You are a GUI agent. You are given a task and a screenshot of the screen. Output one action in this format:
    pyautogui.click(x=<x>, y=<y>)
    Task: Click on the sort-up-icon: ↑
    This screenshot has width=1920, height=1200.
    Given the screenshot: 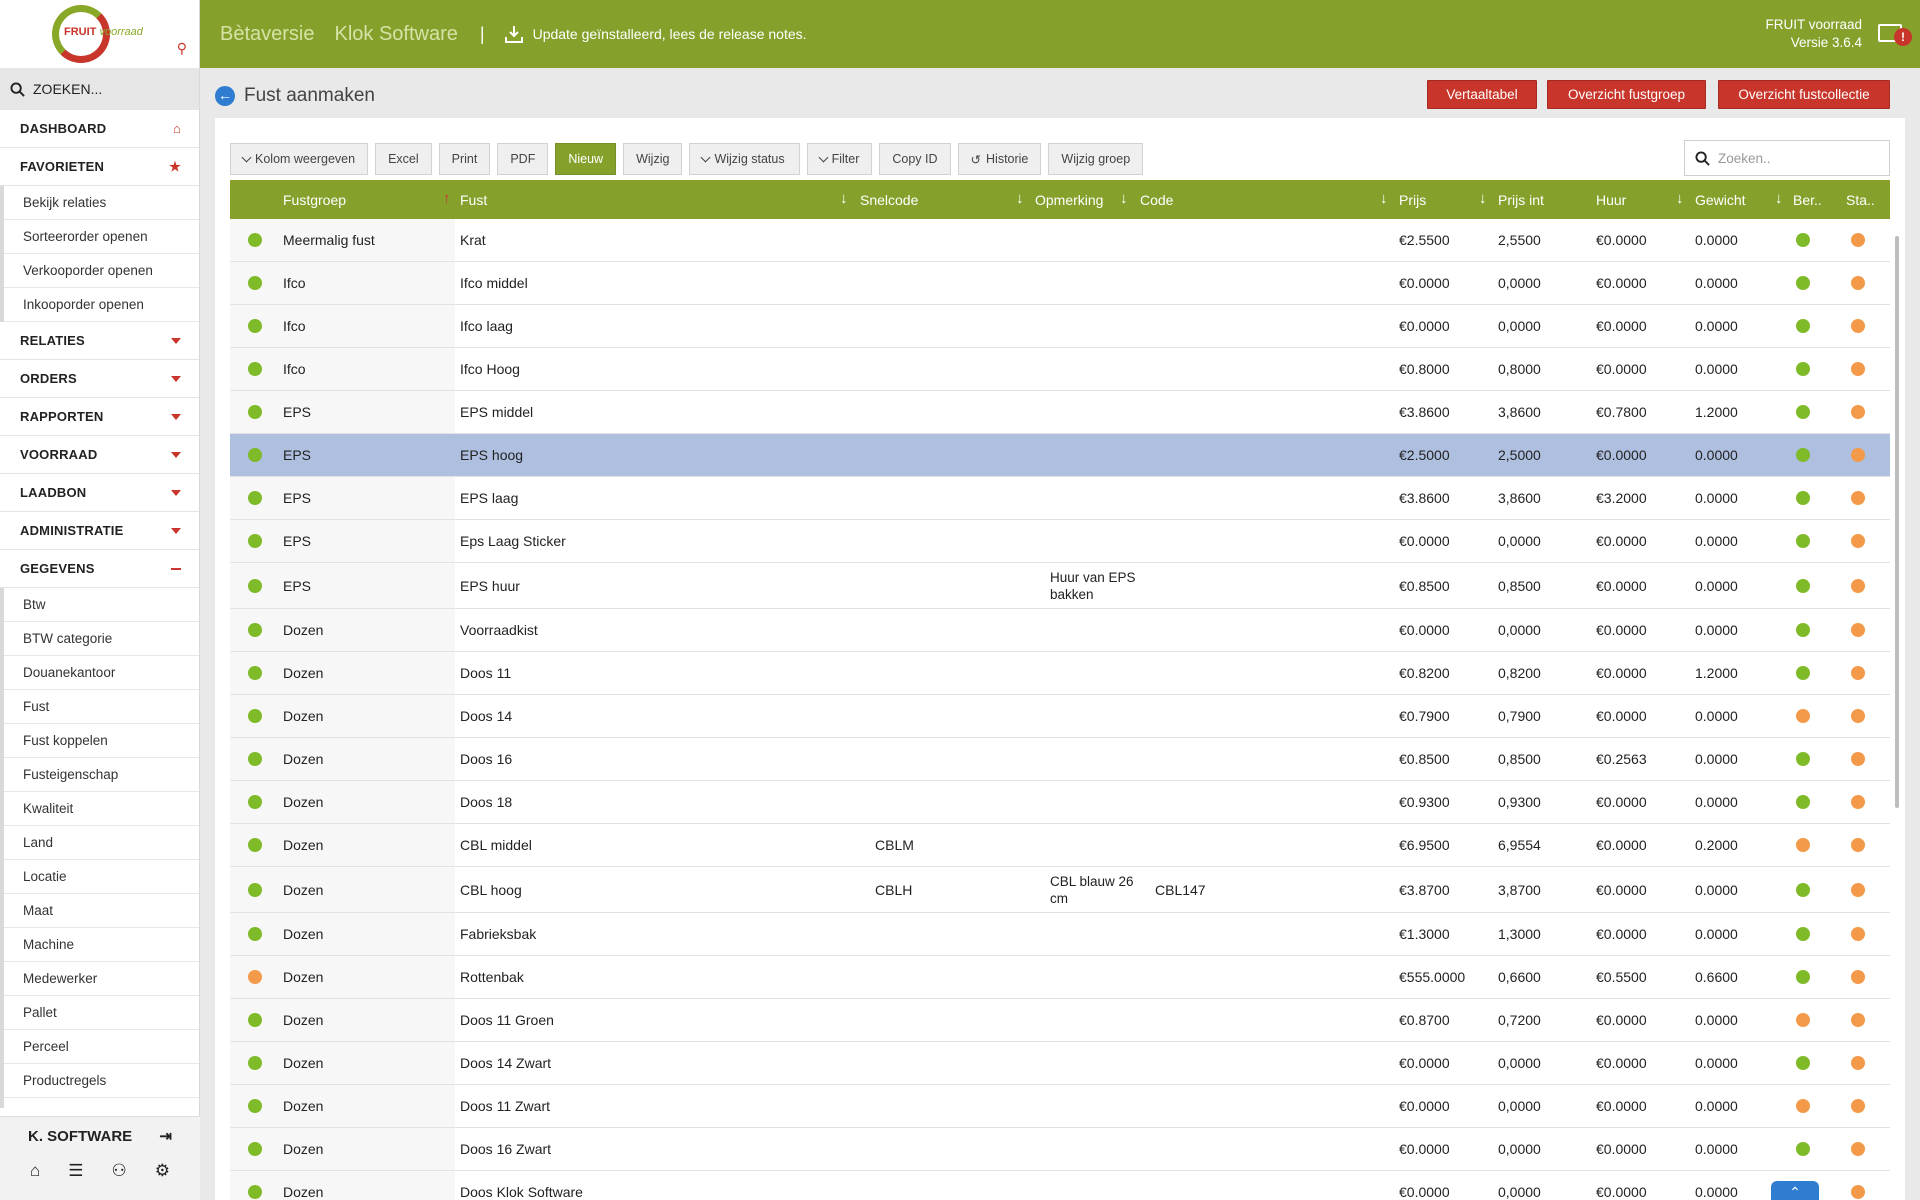 What is the action you would take?
    pyautogui.click(x=447, y=198)
    